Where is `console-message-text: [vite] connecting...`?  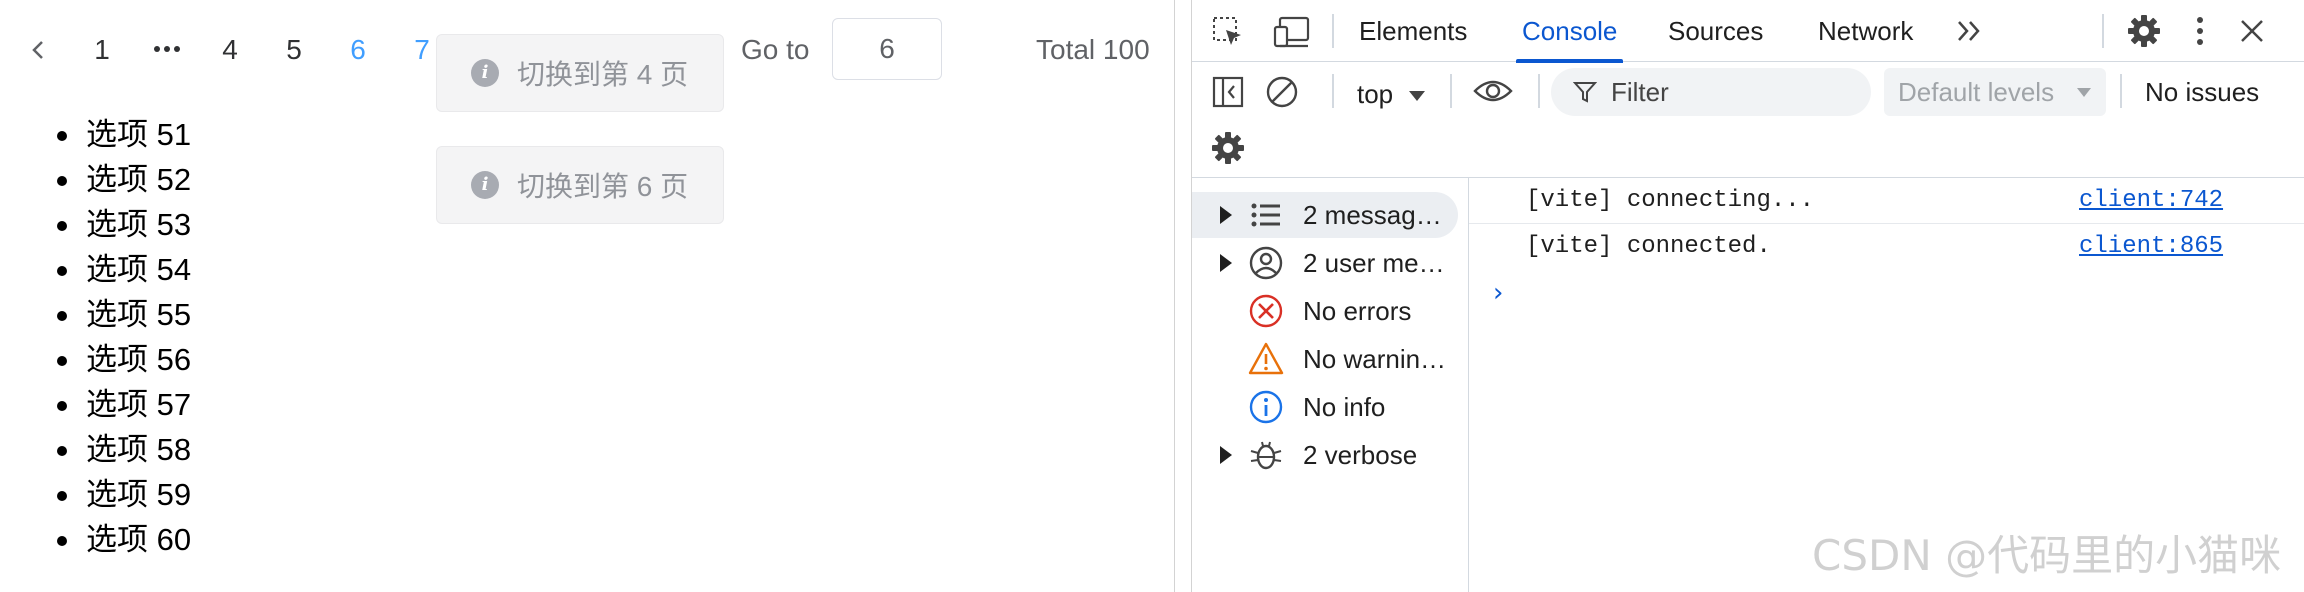 console-message-text: [vite] connecting... is located at coordinates (1670, 200).